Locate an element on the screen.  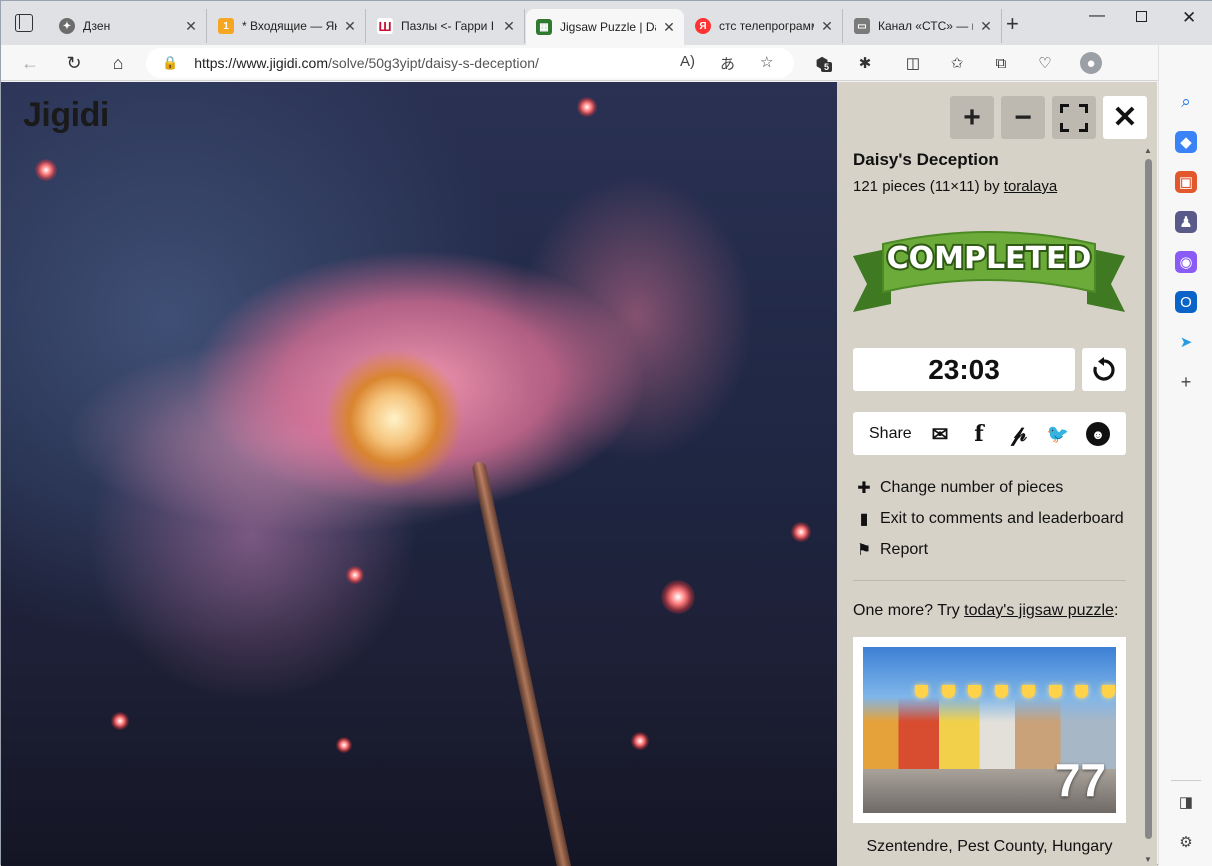
menu-label: Exit to comments and leaderboard is located at coordinates (1002, 518).